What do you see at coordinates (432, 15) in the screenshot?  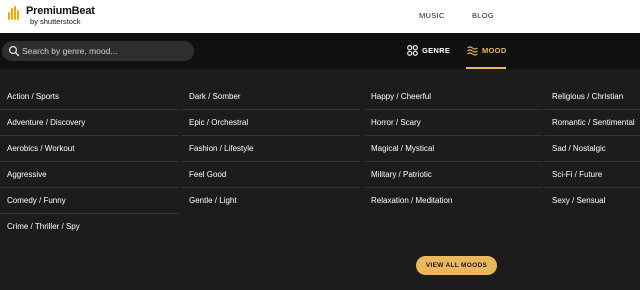 I see `nav-music: MUSIC` at bounding box center [432, 15].